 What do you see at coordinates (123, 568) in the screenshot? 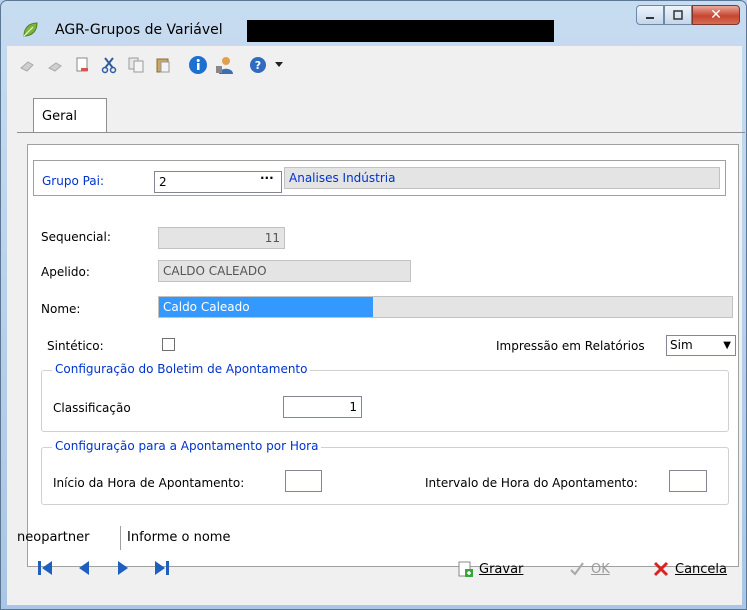
I see `next-record-icon` at bounding box center [123, 568].